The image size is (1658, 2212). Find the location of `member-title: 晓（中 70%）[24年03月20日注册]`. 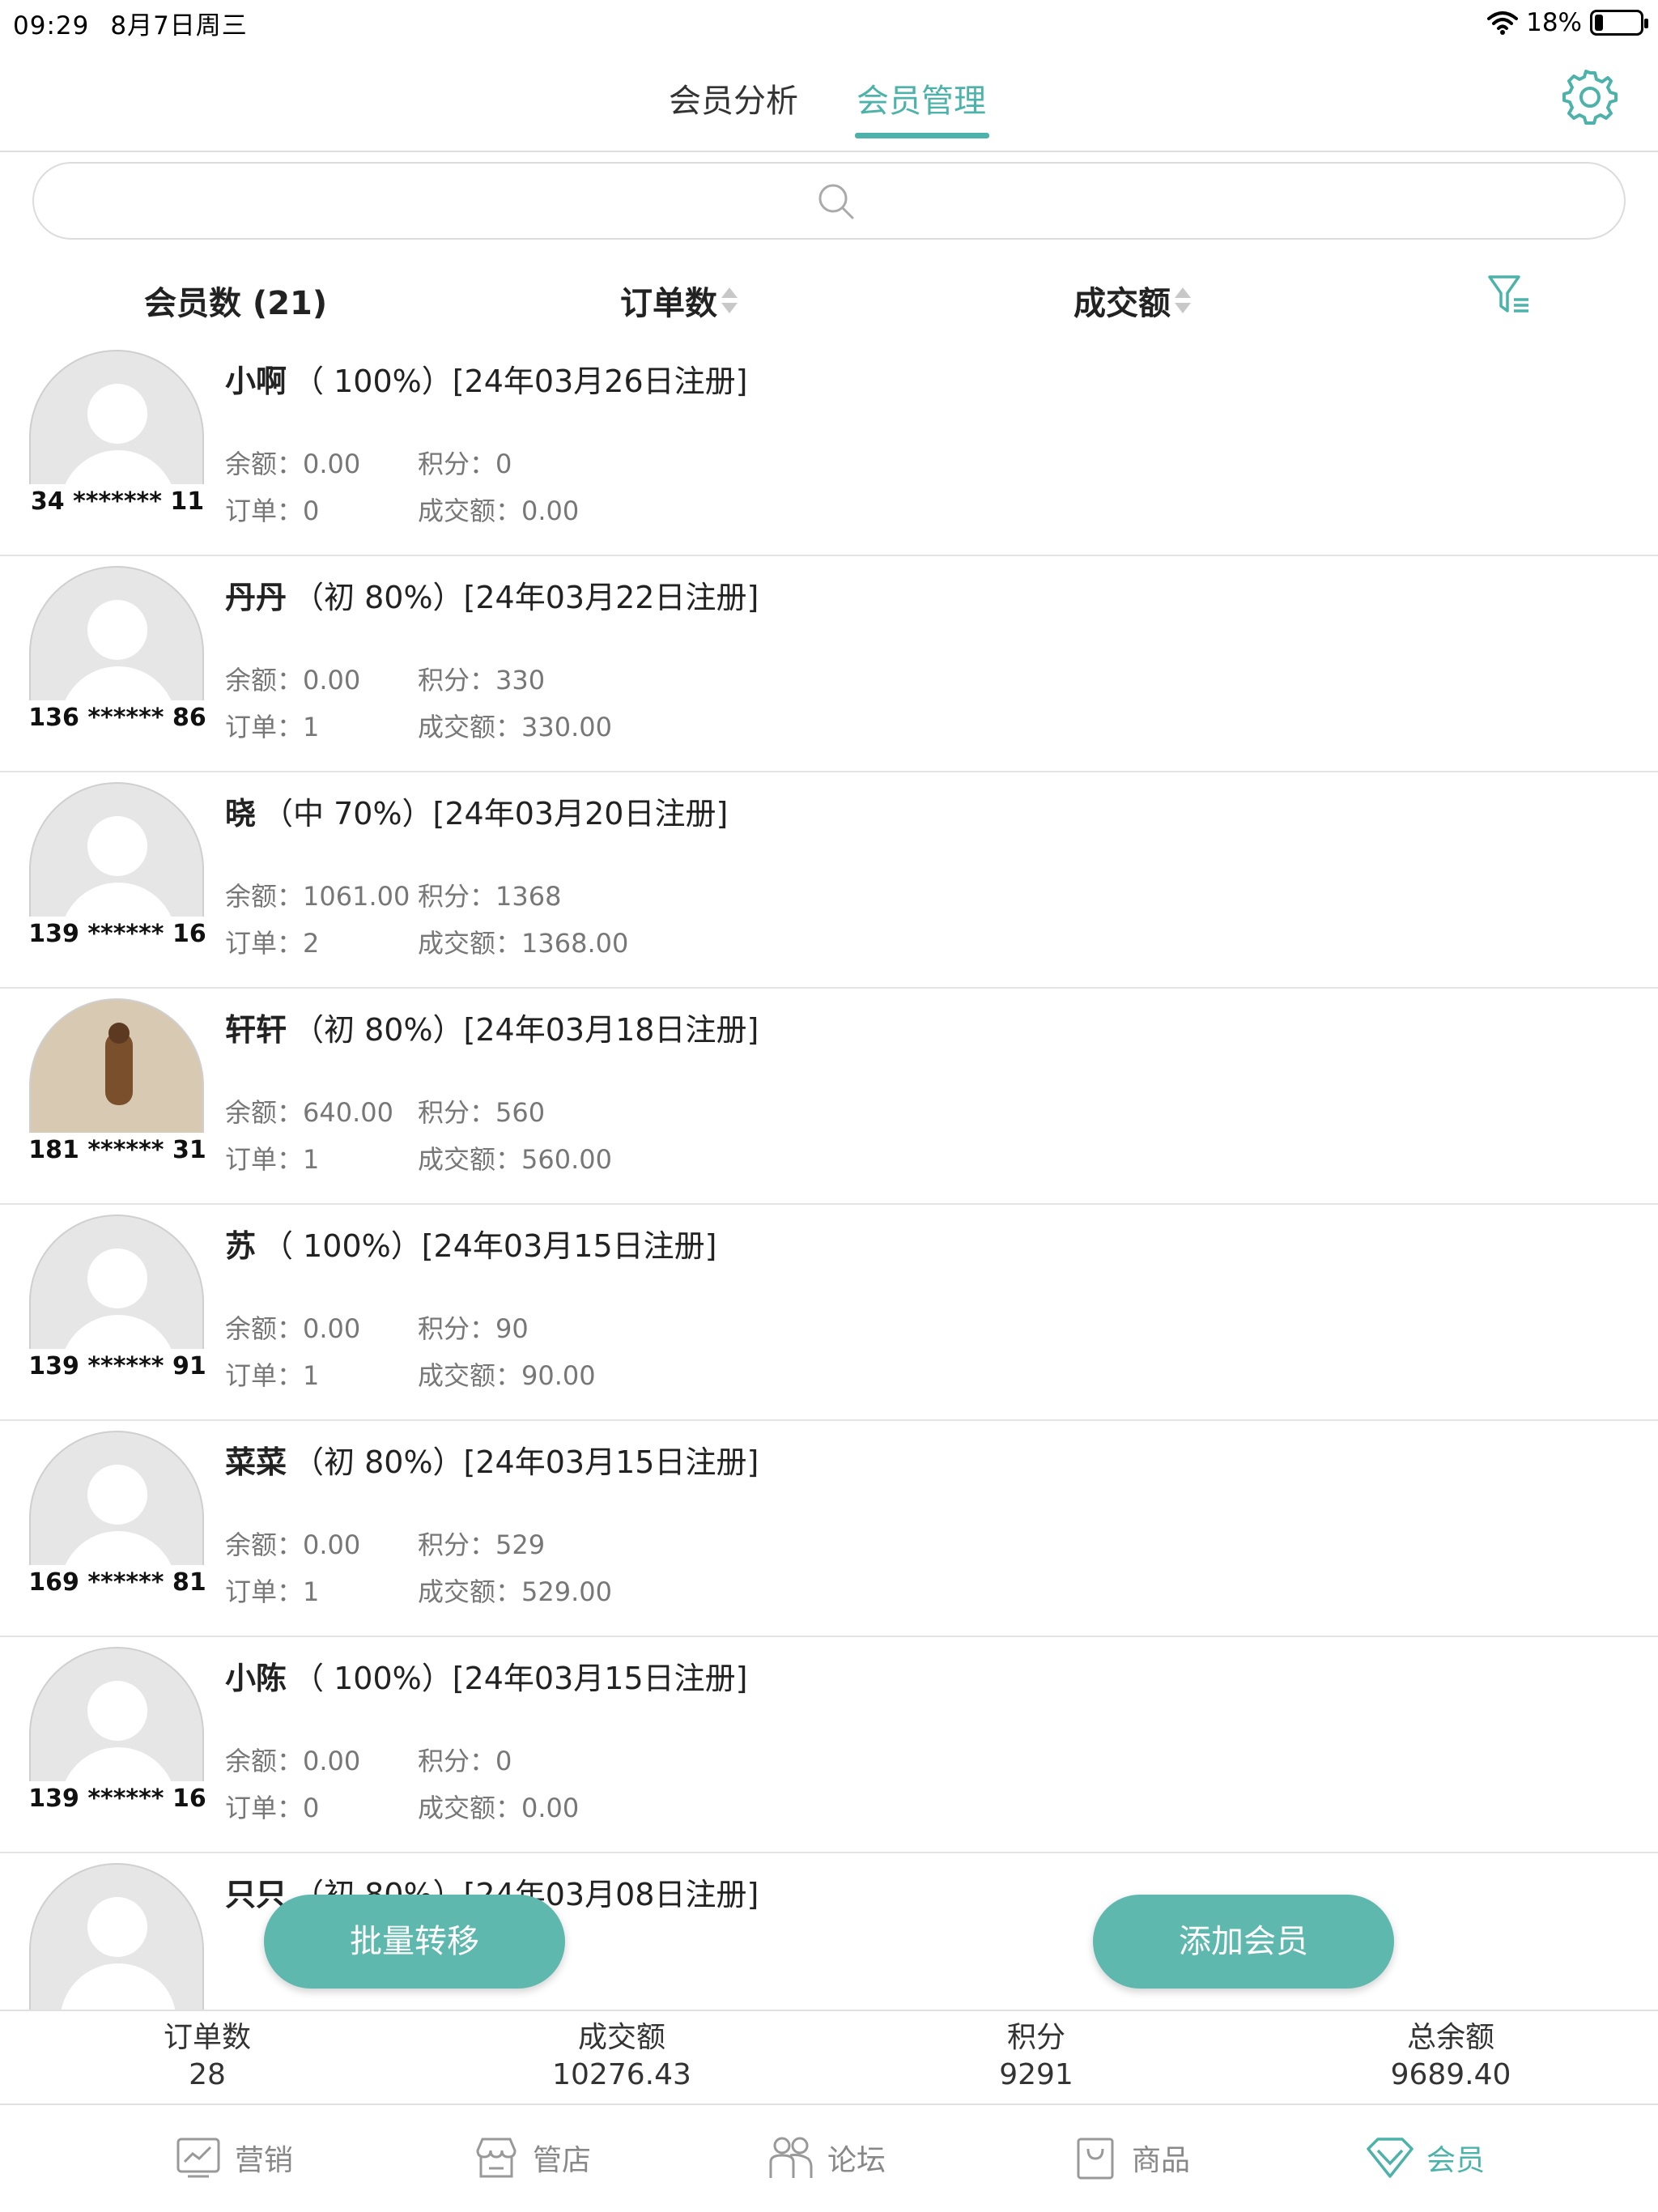

member-title: 晓（中 70%）[24年03月20日注册] is located at coordinates (476, 811).